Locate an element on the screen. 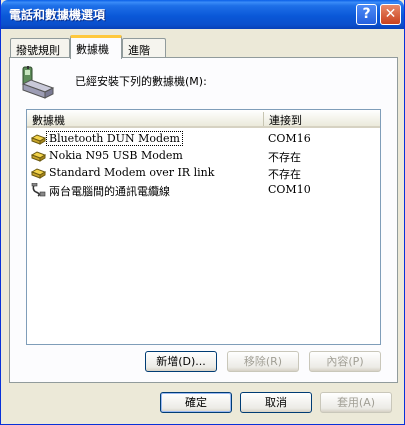 The height and width of the screenshot is (425, 405). ok-button: 確定 is located at coordinates (196, 402).